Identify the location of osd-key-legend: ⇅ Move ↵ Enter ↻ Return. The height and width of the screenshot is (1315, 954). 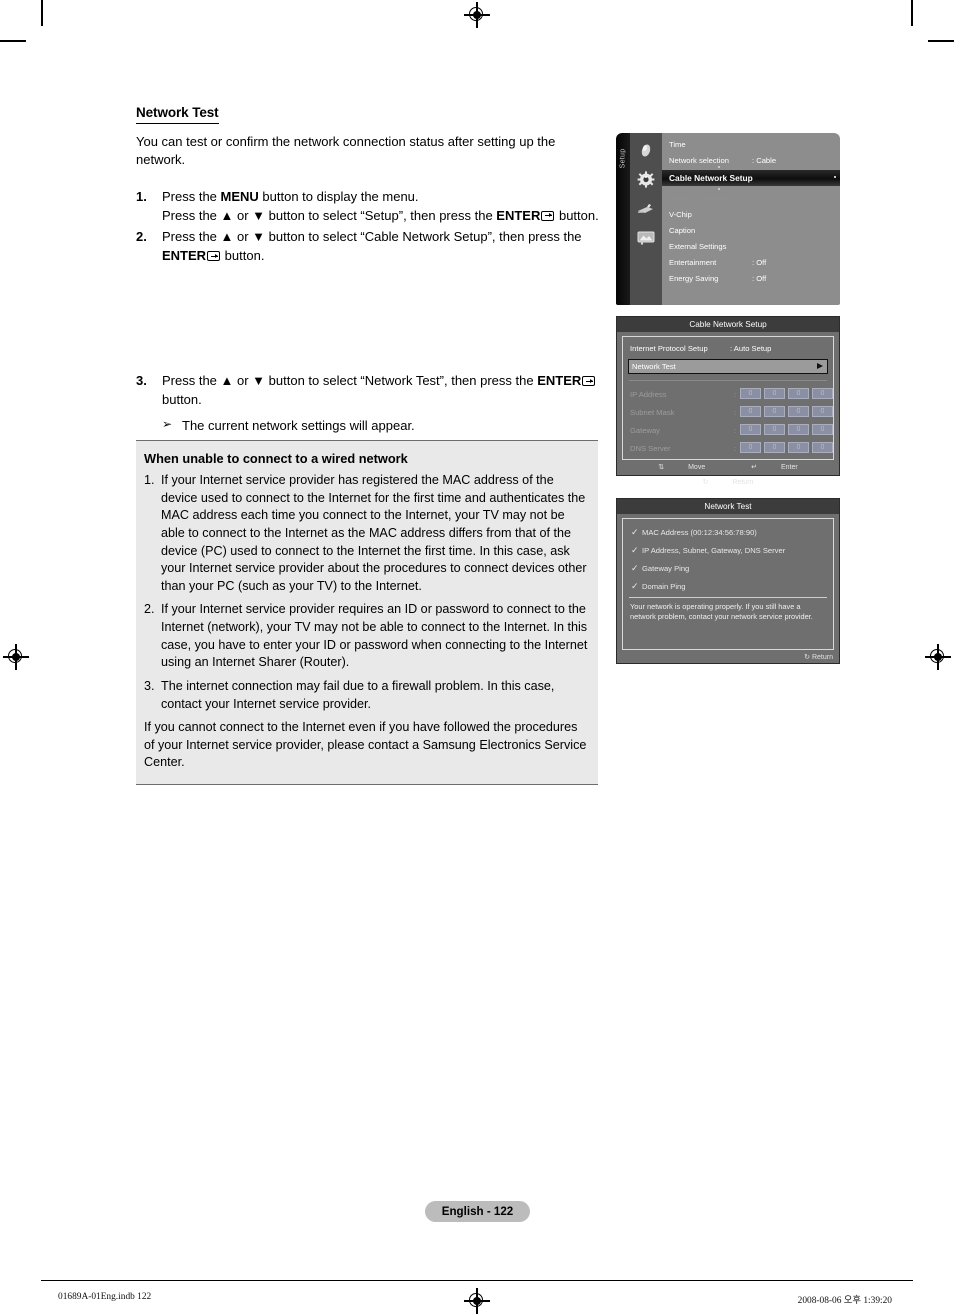
(728, 473).